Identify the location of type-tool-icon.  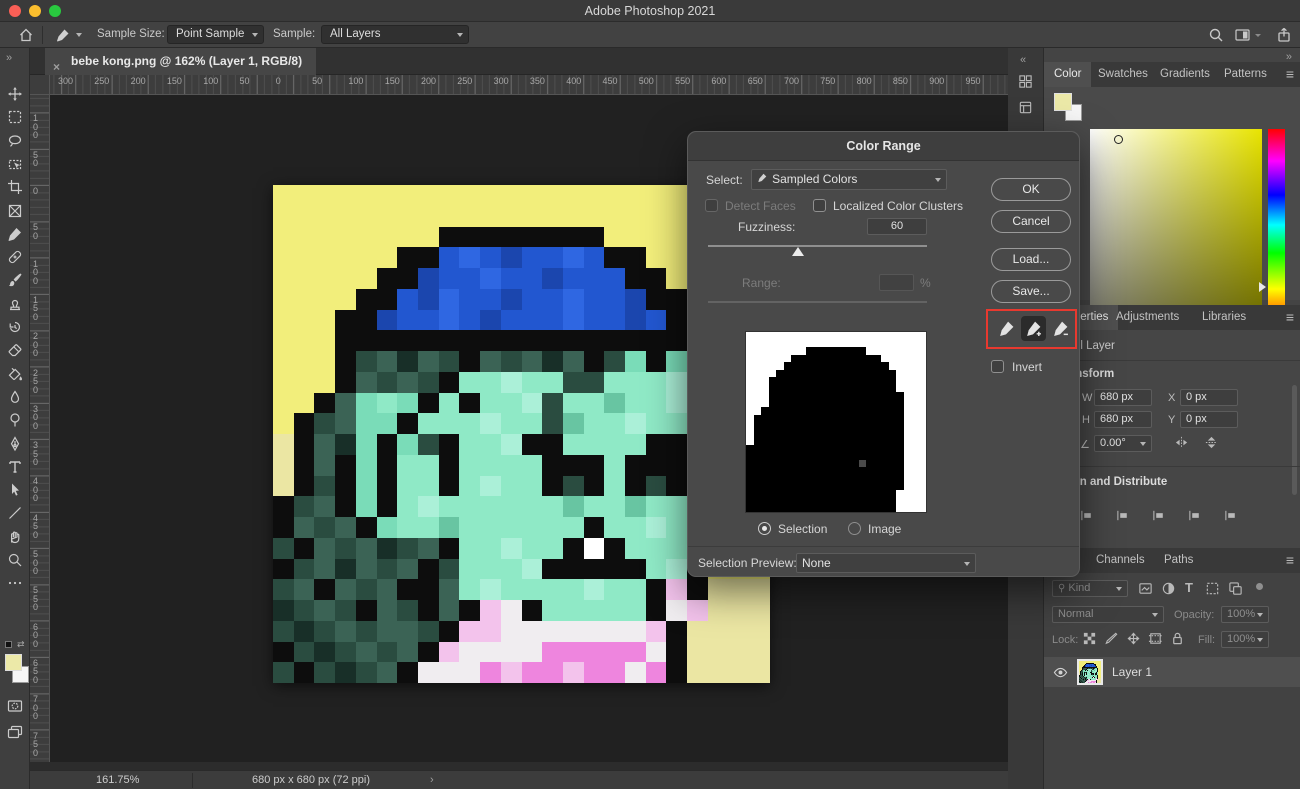
(15, 467).